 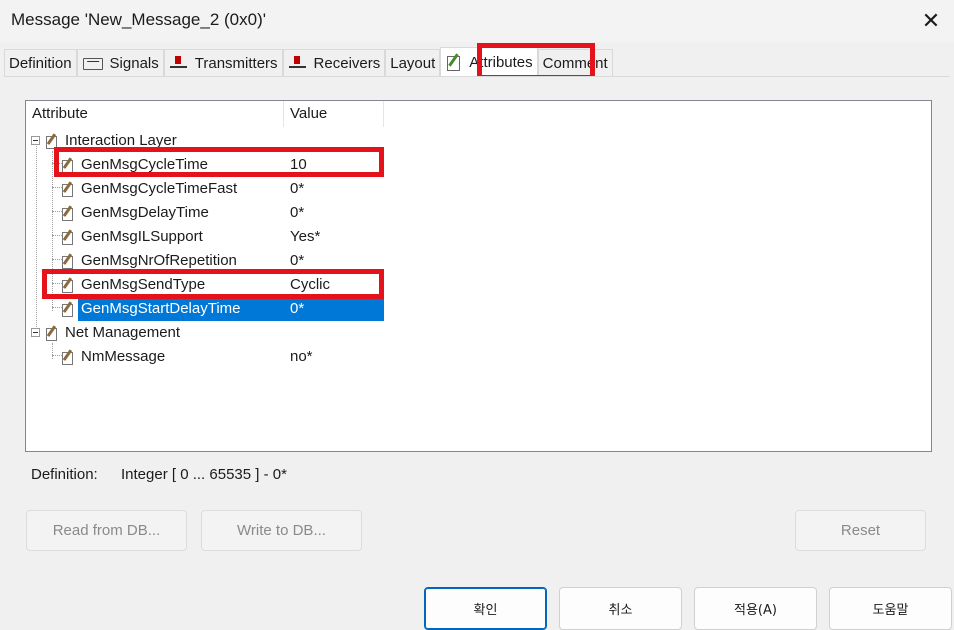 I want to click on transmitter-icon, so click(x=179, y=63).